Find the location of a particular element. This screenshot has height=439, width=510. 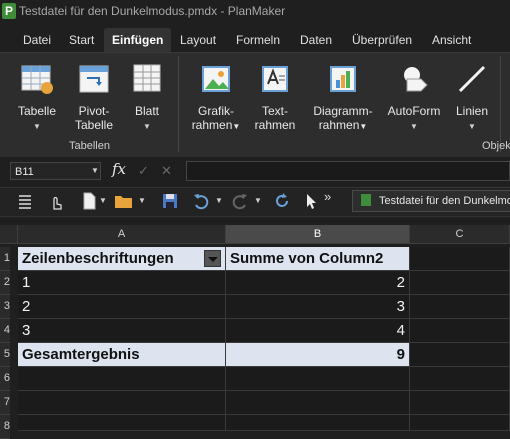

pivot-value-header: Summe von Column2 is located at coordinates (318, 259).